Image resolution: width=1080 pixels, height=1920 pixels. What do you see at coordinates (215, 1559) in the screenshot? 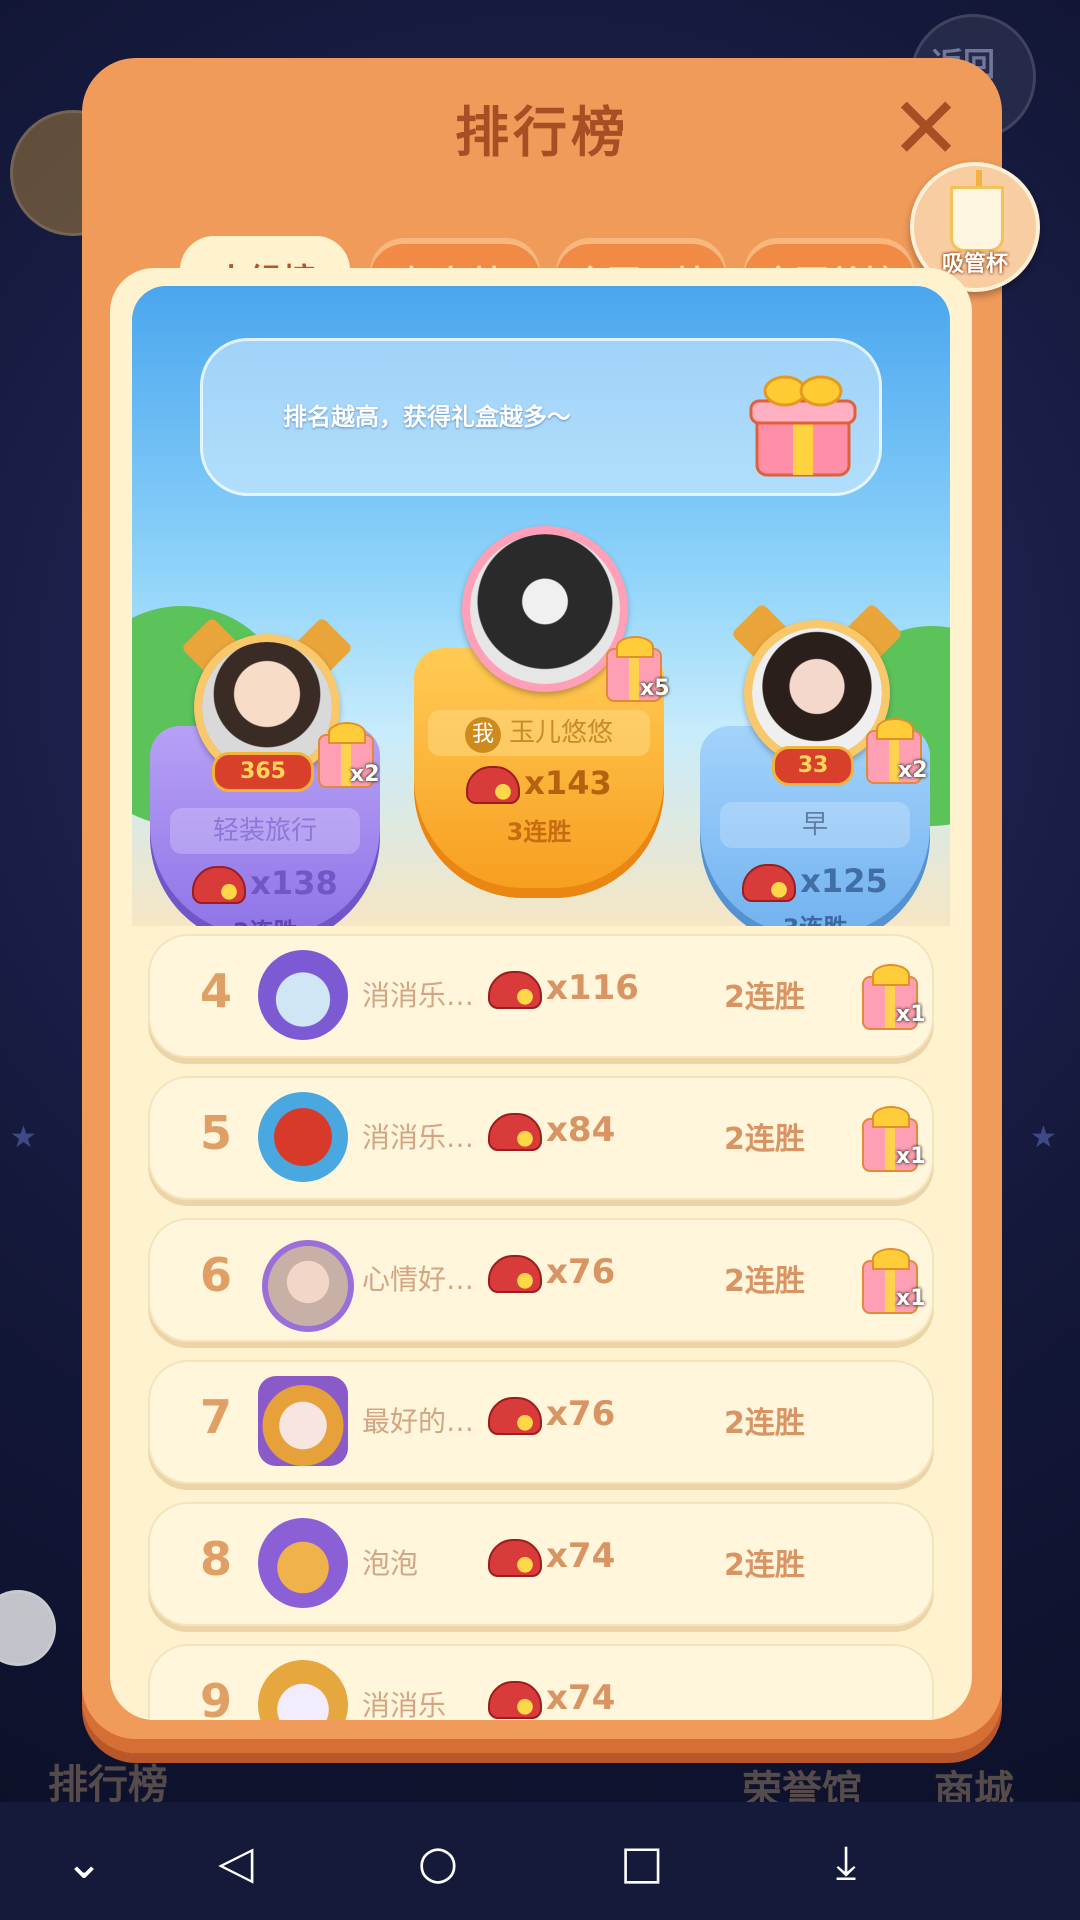
I see `rank-number: 8` at bounding box center [215, 1559].